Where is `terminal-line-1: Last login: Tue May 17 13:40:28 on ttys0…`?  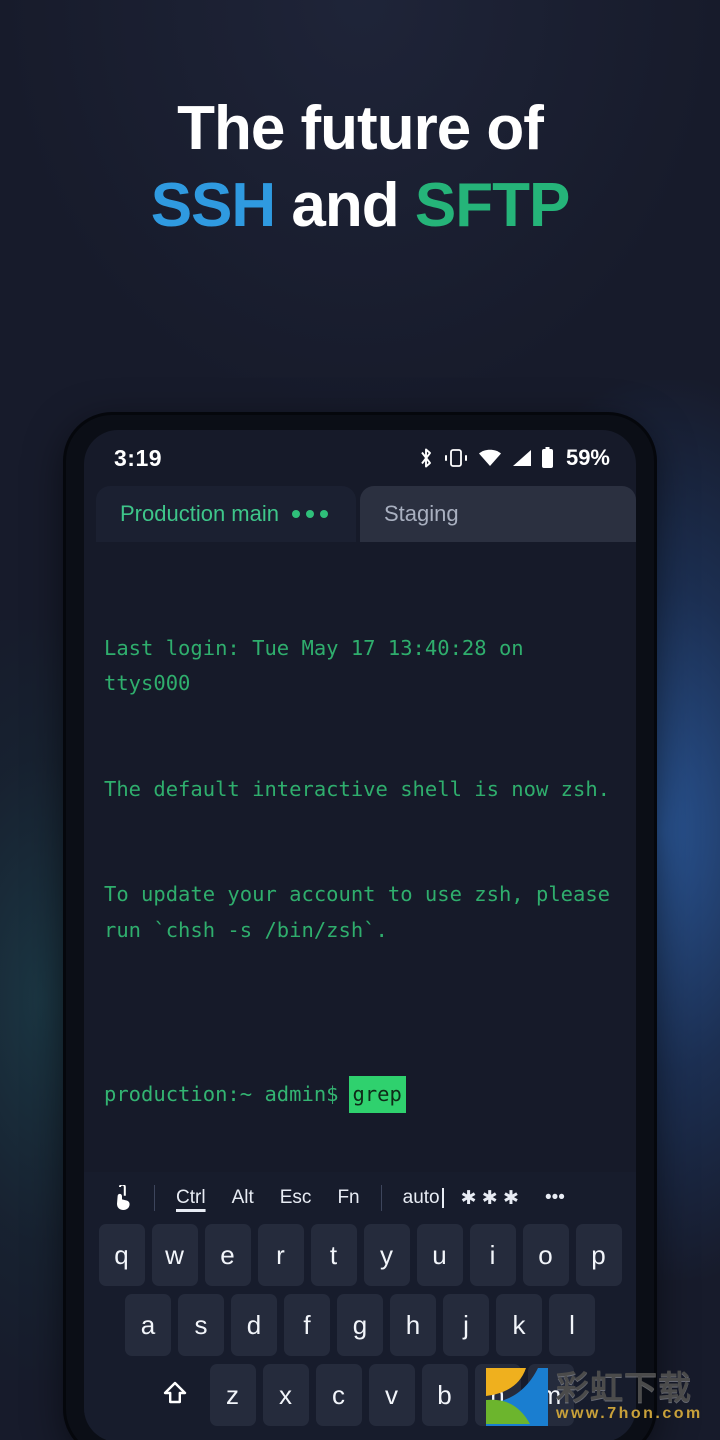
terminal-line-1: Last login: Tue May 17 13:40:28 on ttys0… is located at coordinates (320, 665).